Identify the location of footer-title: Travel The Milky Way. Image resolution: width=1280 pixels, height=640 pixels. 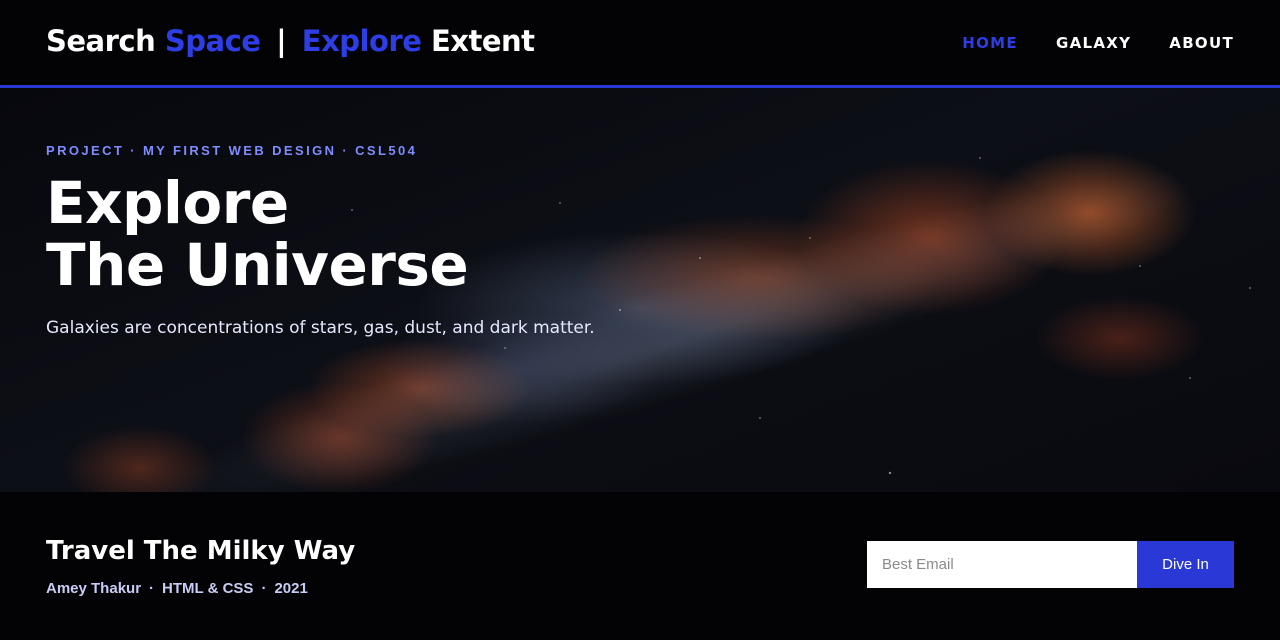
(201, 551).